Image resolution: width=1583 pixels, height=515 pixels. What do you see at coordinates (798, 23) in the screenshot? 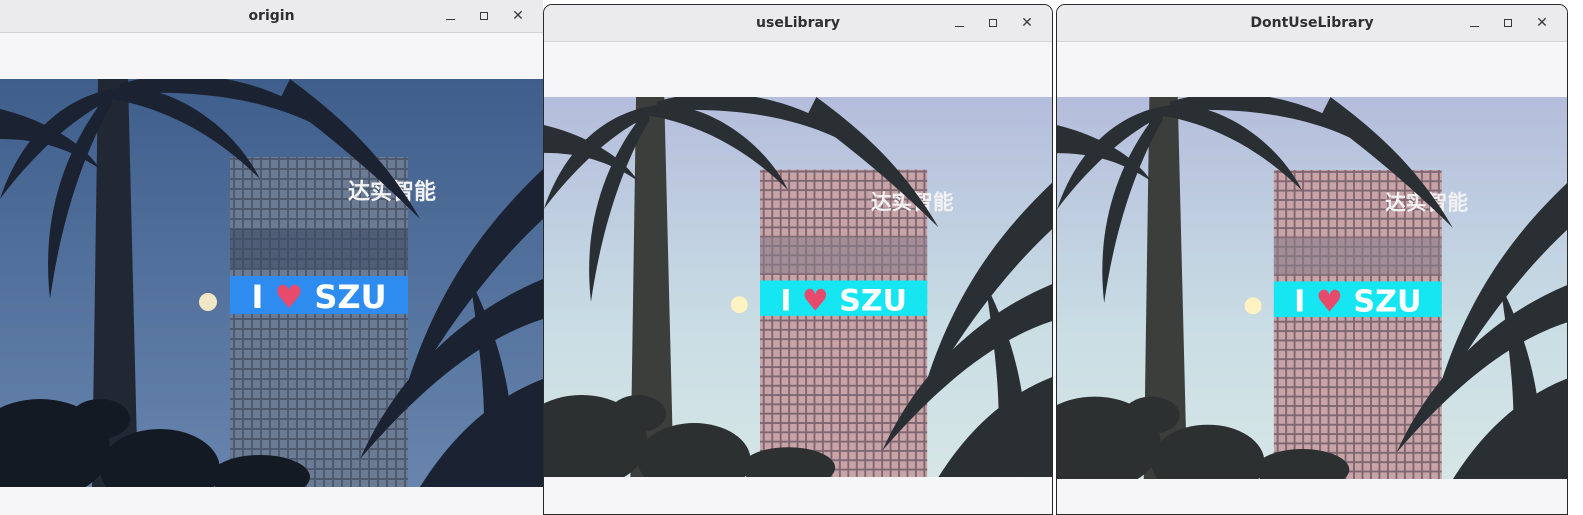
I see `title-bar: useLibrary ✕` at bounding box center [798, 23].